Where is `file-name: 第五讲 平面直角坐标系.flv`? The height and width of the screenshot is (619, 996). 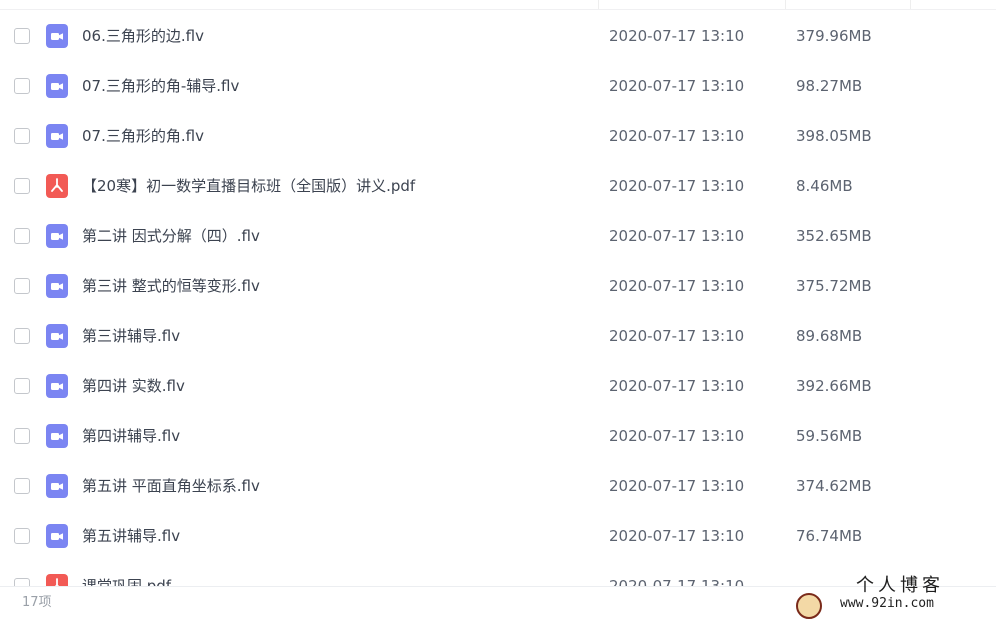 file-name: 第五讲 平面直角坐标系.flv is located at coordinates (171, 486).